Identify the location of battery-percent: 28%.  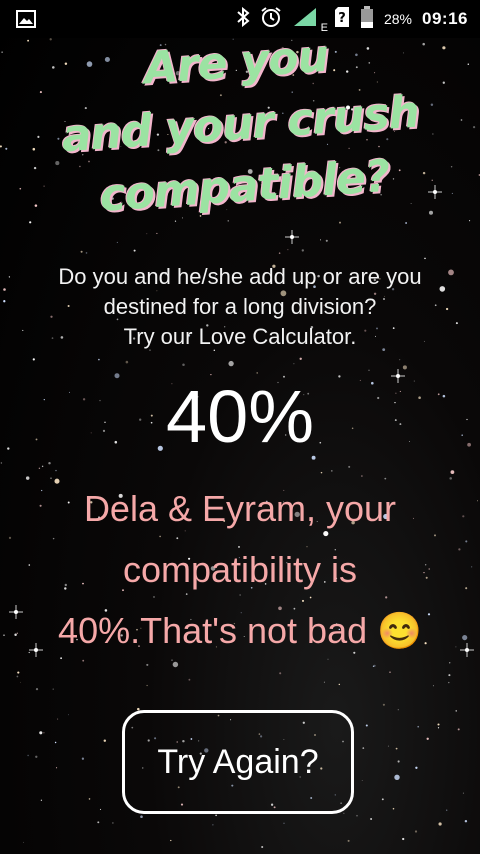
(398, 19).